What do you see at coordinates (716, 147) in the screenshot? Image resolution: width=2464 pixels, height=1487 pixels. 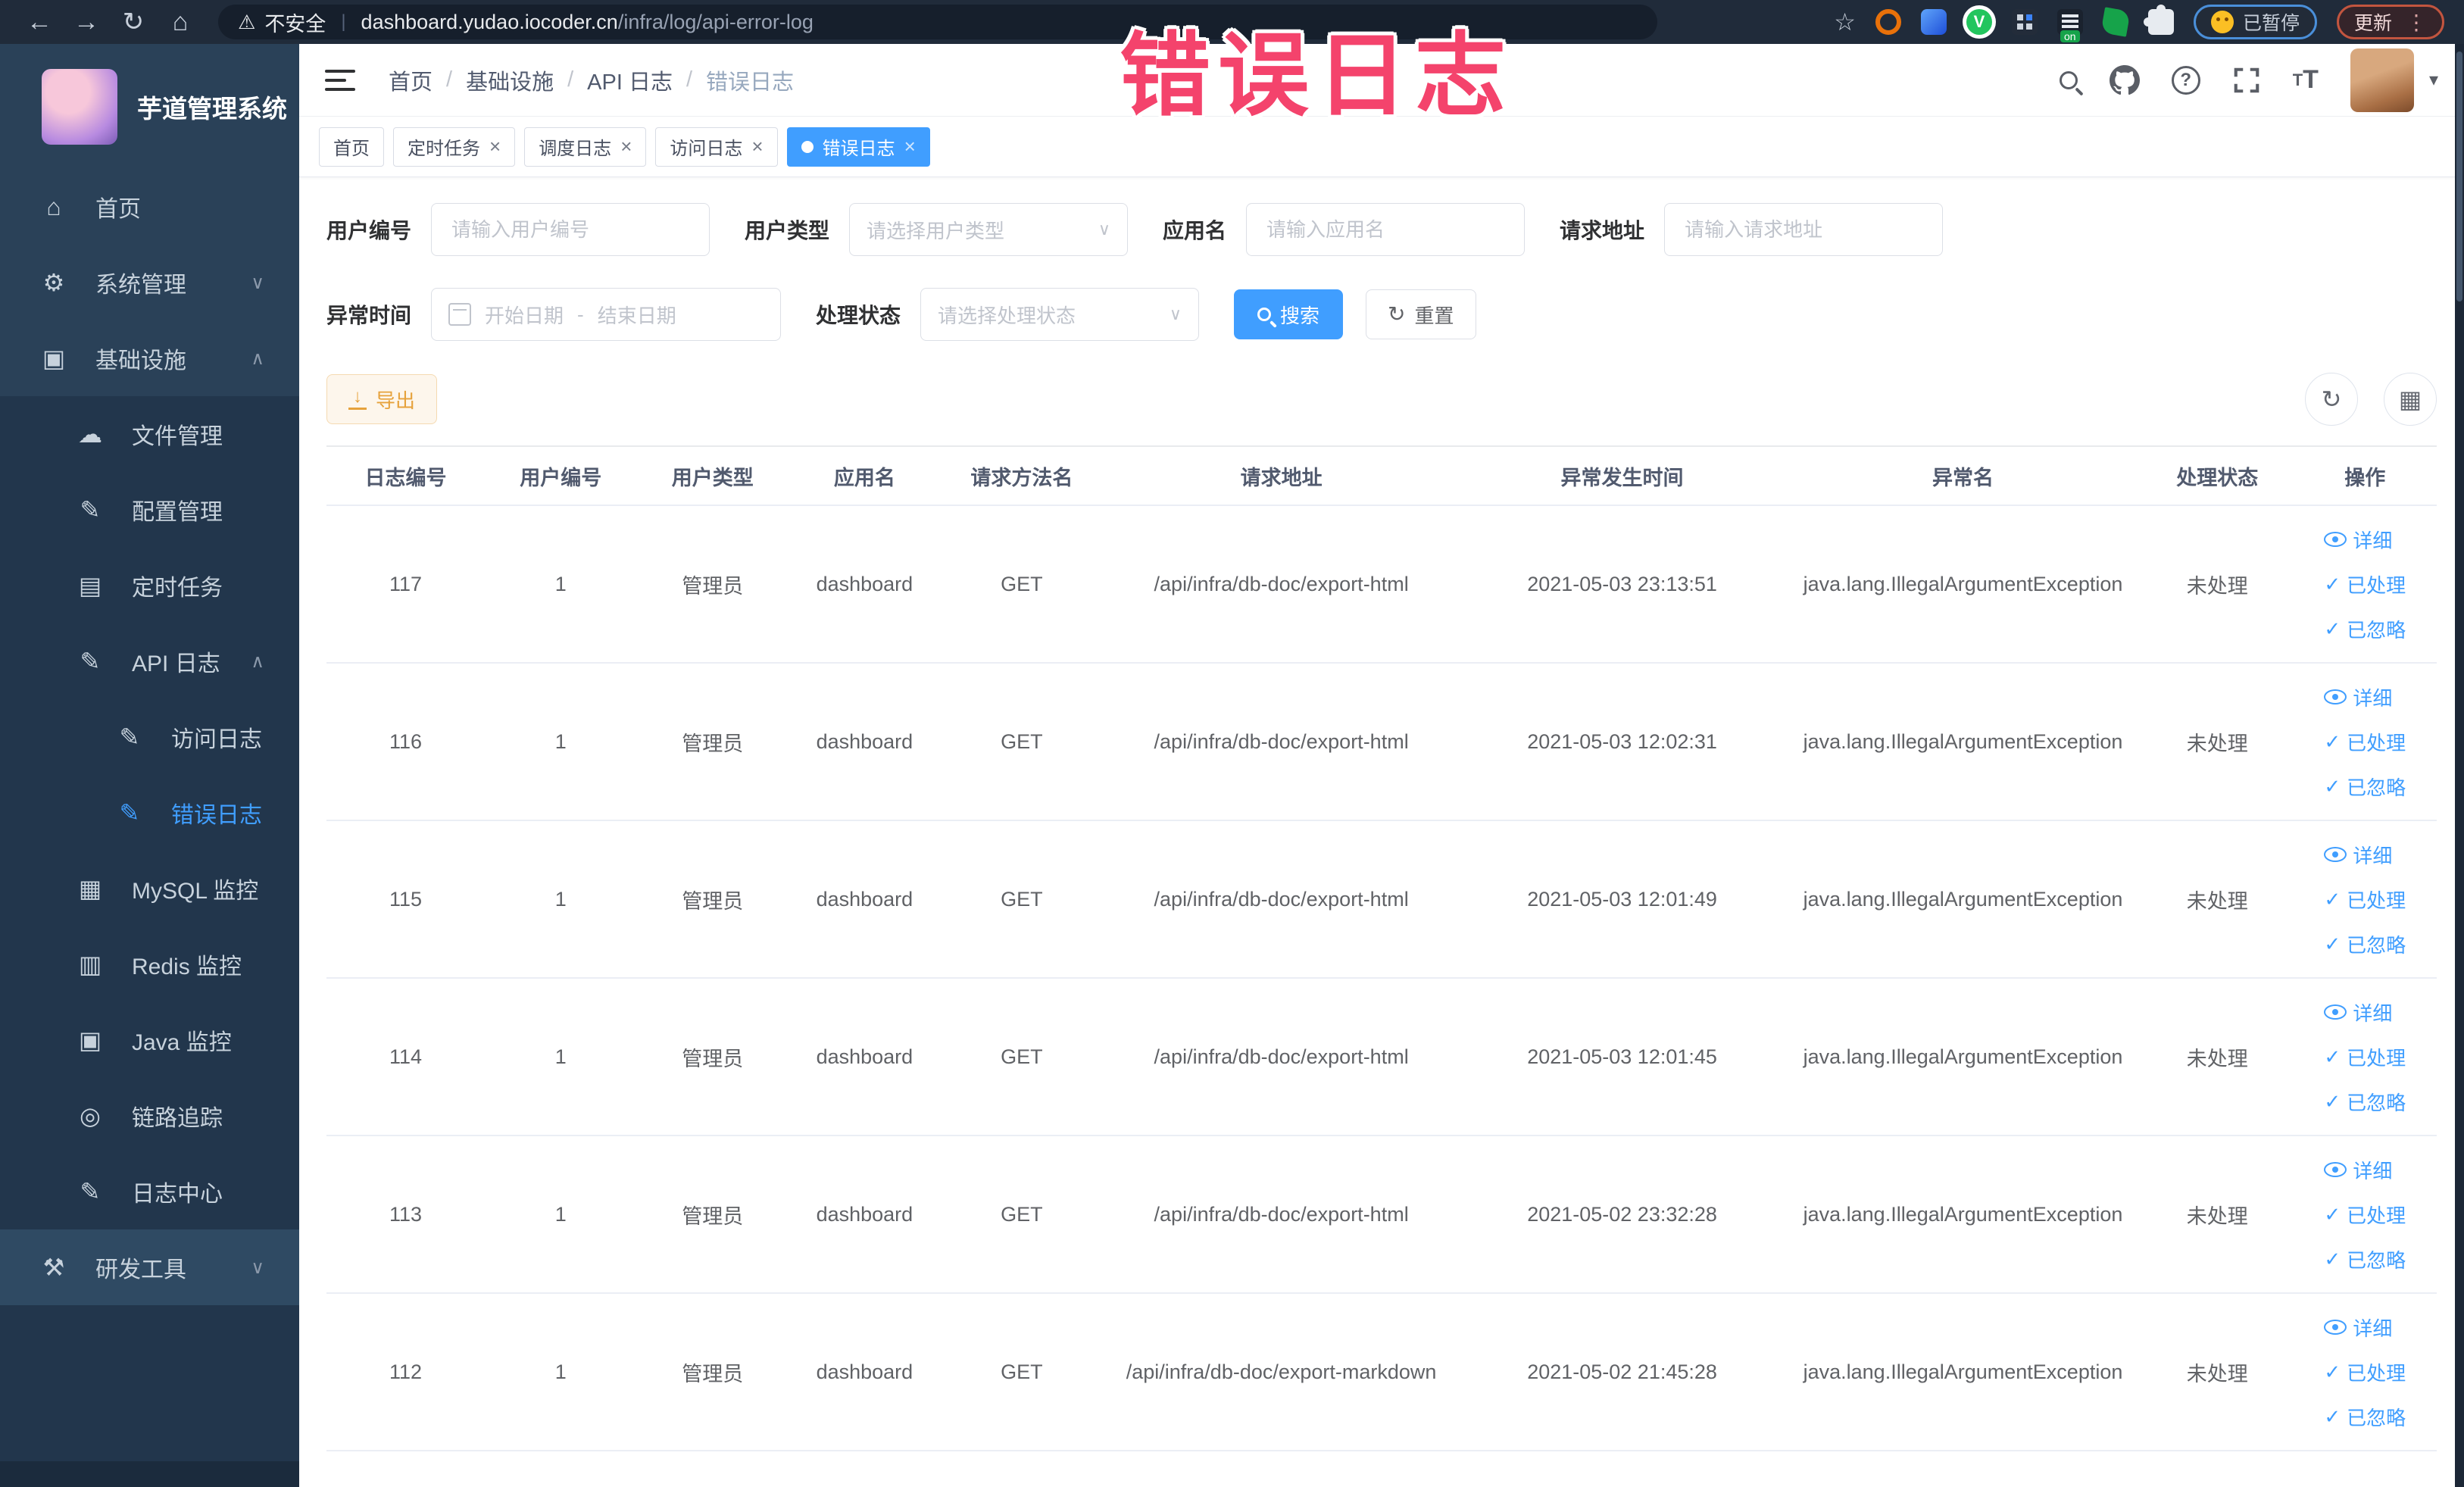 I see `tab-访问日志: 访问日志 ×` at bounding box center [716, 147].